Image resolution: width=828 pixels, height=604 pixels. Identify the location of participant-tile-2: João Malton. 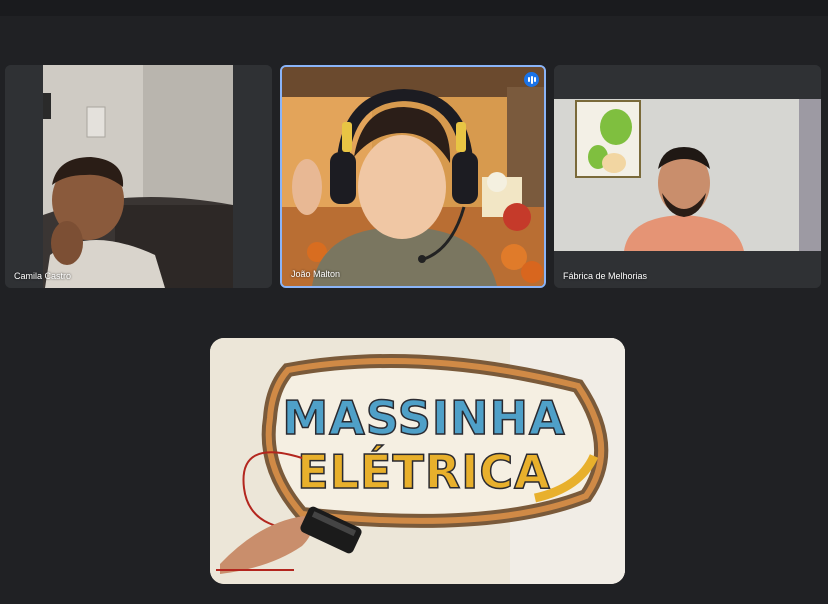
(413, 176).